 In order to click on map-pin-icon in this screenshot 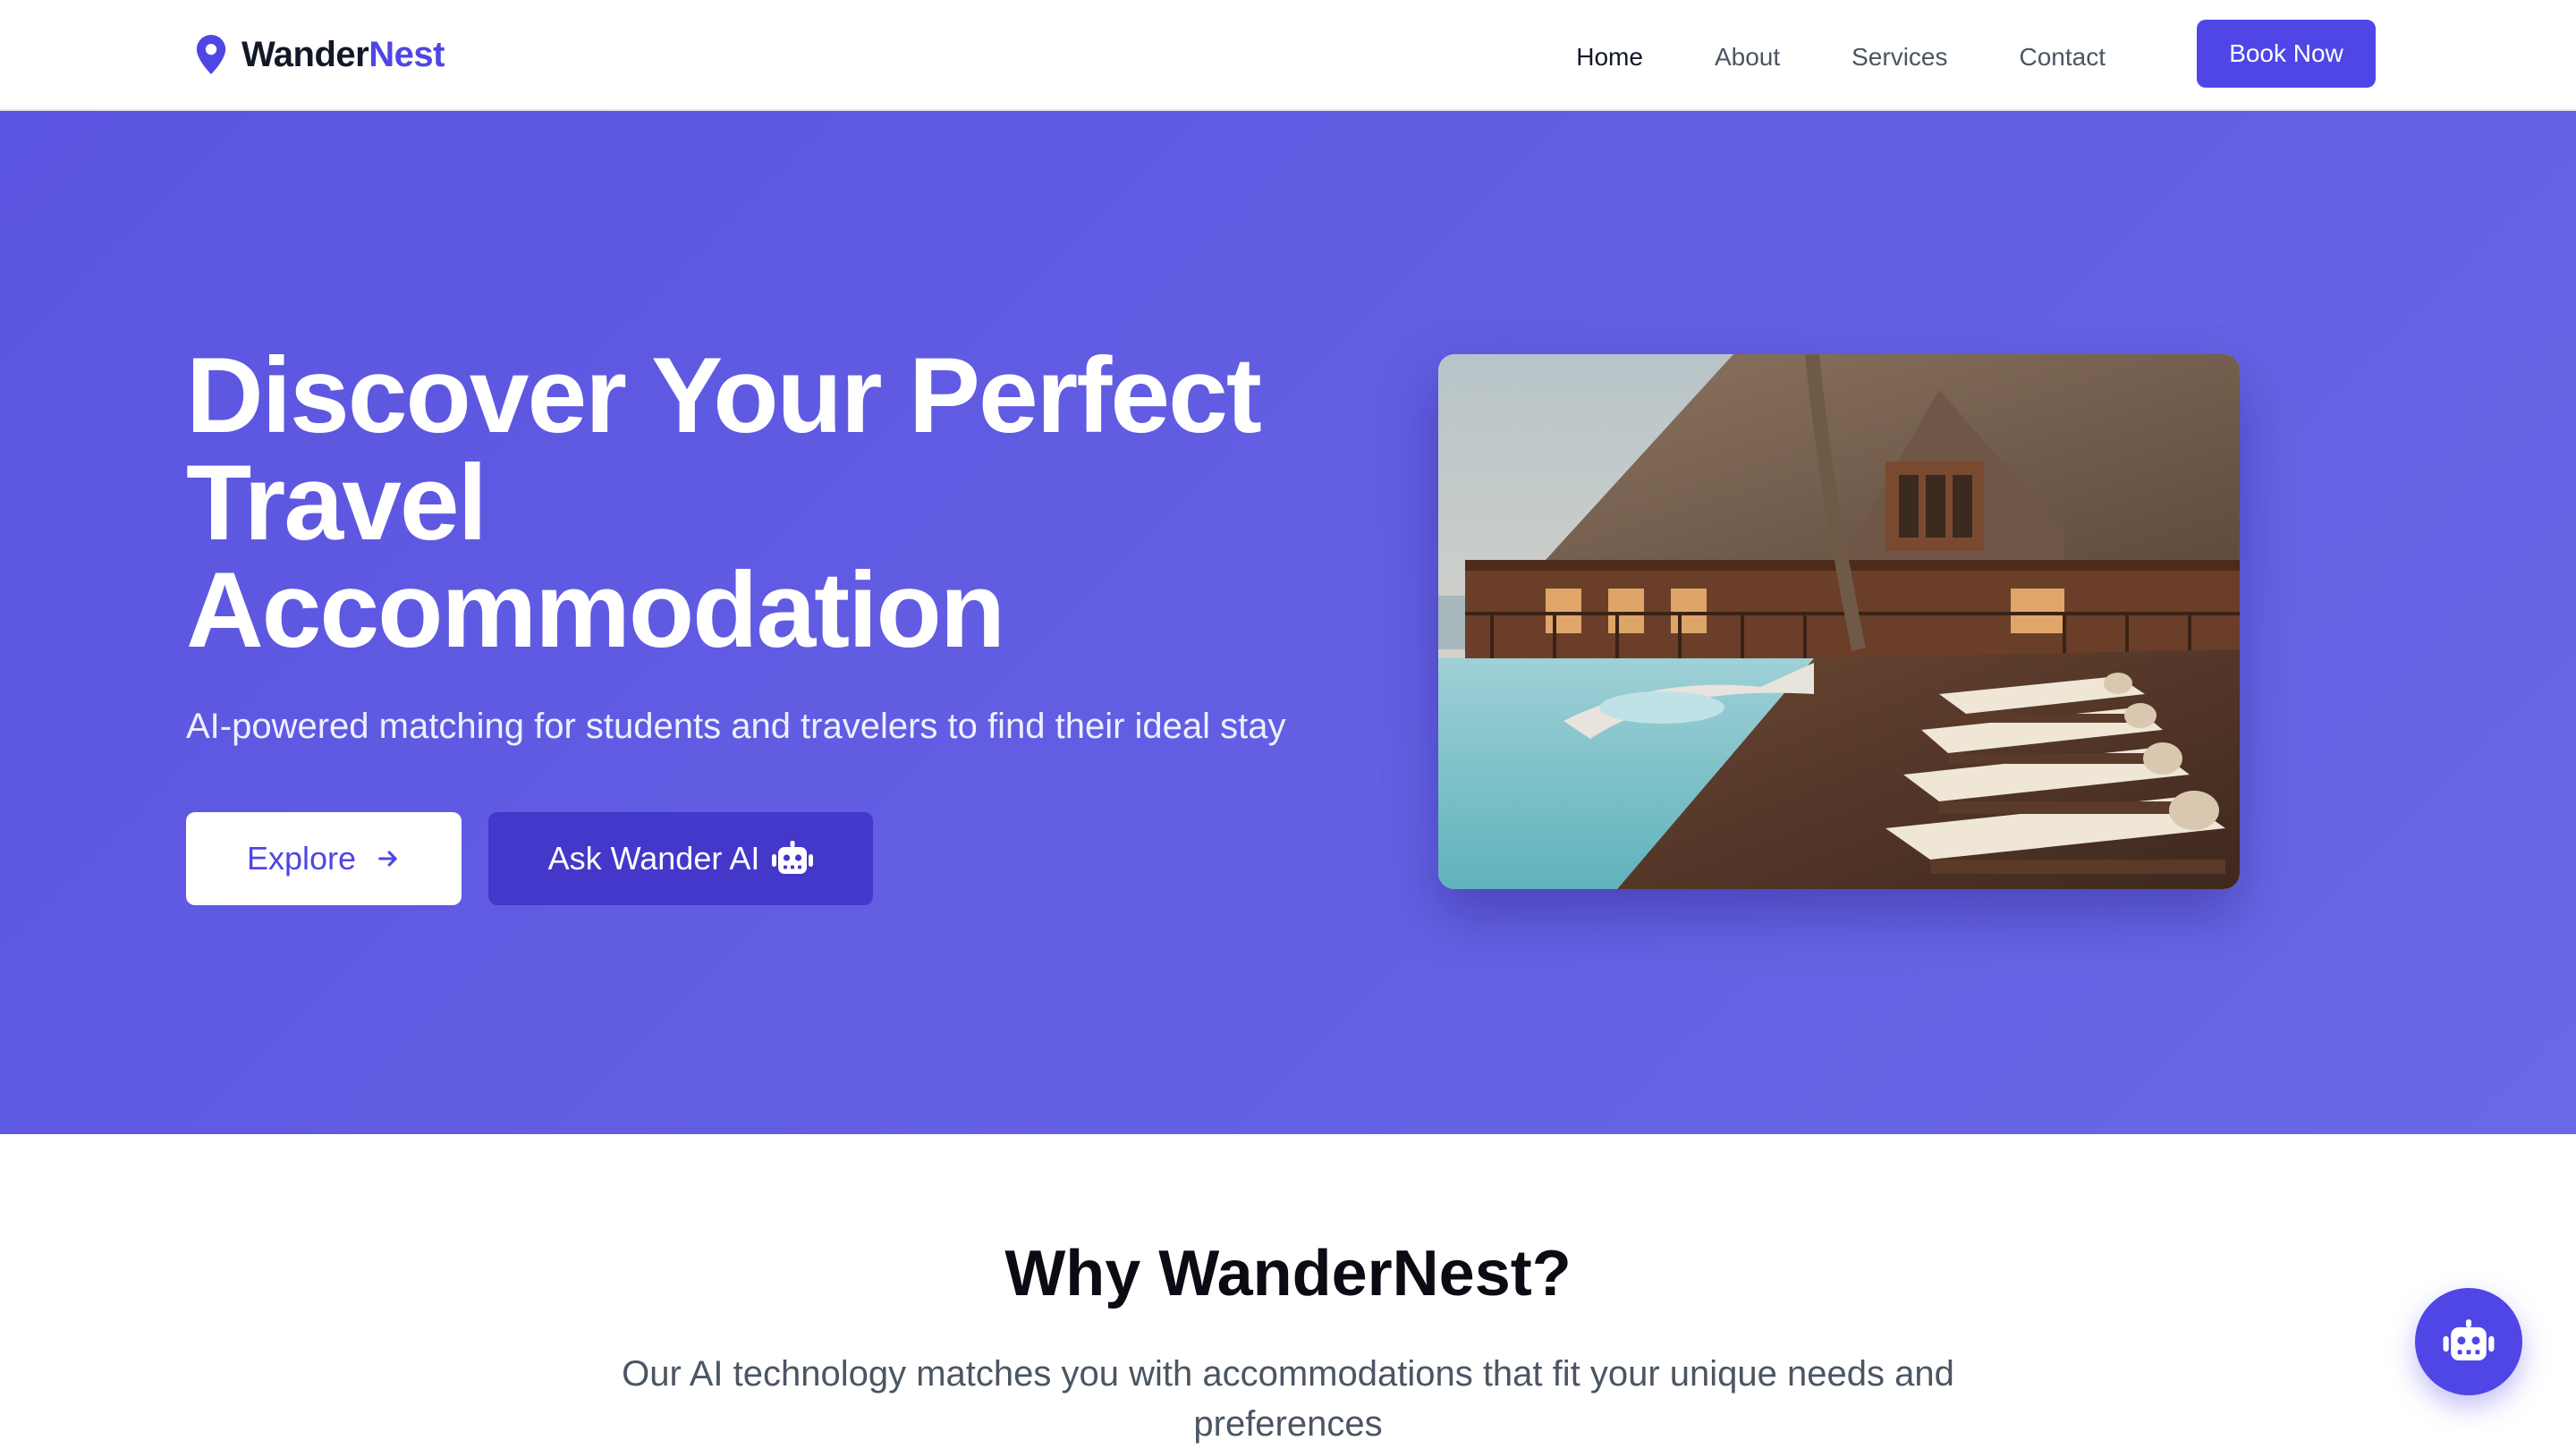, I will do `click(211, 54)`.